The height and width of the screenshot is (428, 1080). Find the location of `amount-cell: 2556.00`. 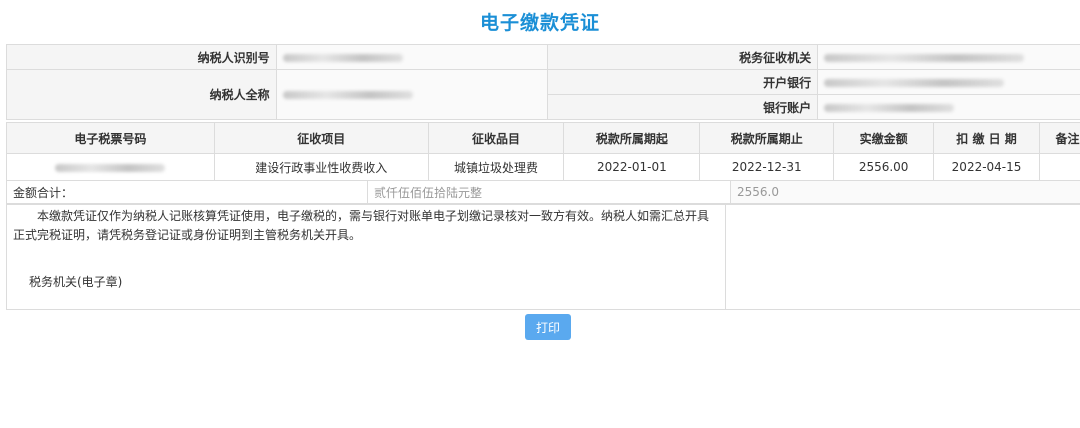

amount-cell: 2556.00 is located at coordinates (884, 167).